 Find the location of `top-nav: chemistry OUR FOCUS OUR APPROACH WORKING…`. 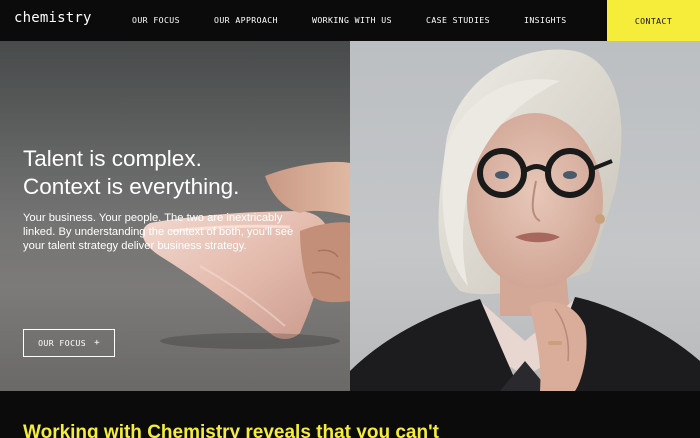

top-nav: chemistry OUR FOCUS OUR APPROACH WORKING… is located at coordinates (350, 20).